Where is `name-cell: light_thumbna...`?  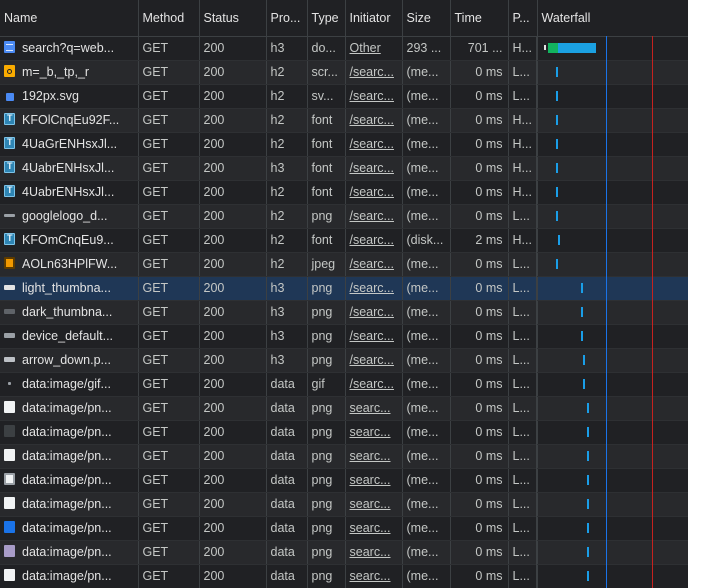 name-cell: light_thumbna... is located at coordinates (69, 288).